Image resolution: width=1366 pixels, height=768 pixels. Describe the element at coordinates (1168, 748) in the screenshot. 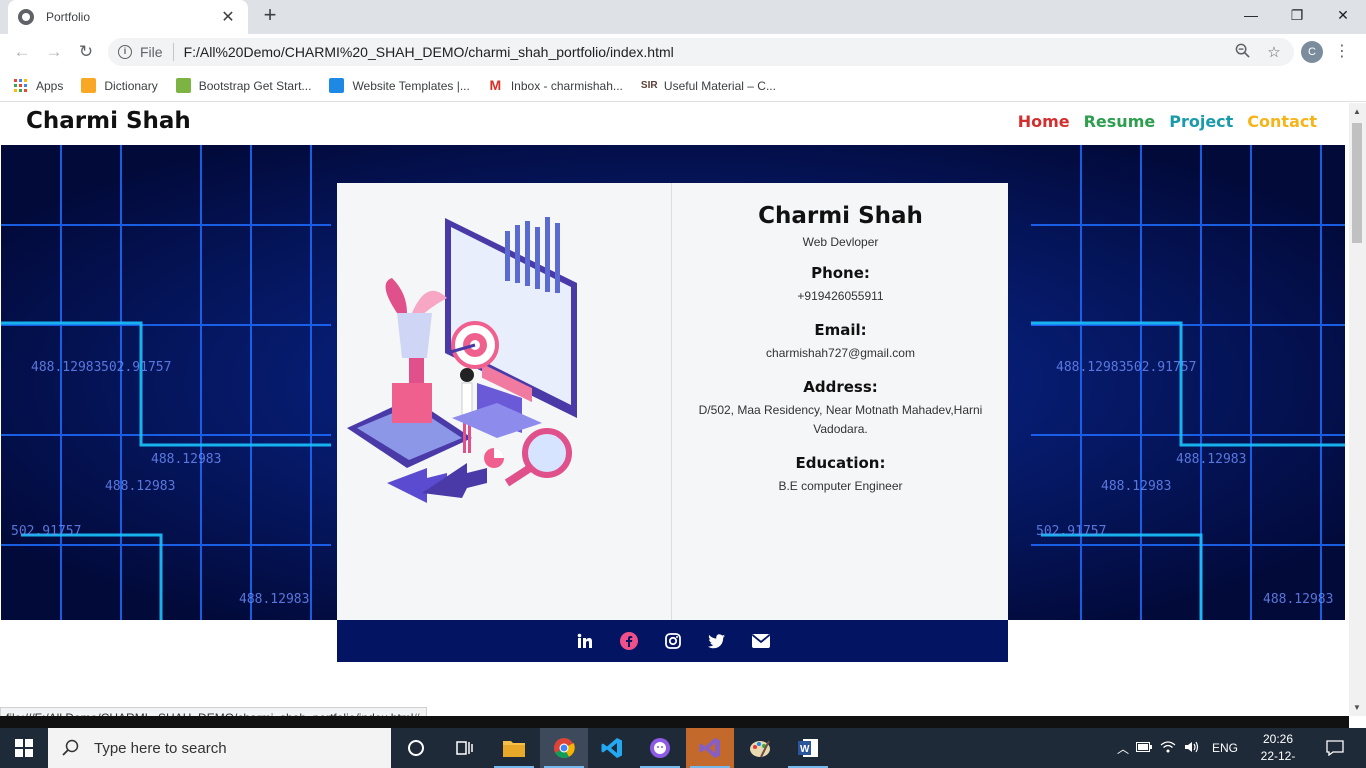

I see `wifi-icon` at that location.